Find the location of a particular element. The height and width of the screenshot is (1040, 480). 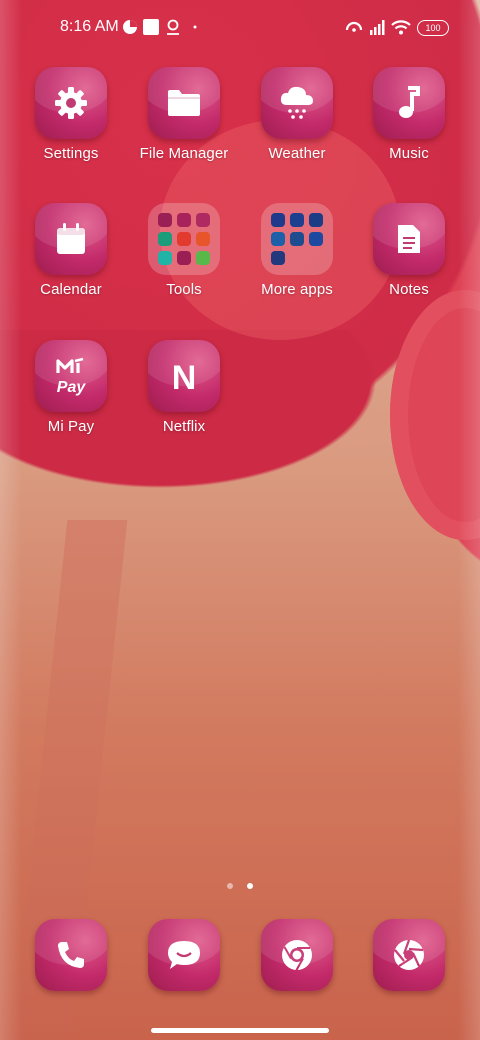

chrome-tile is located at coordinates (297, 955).